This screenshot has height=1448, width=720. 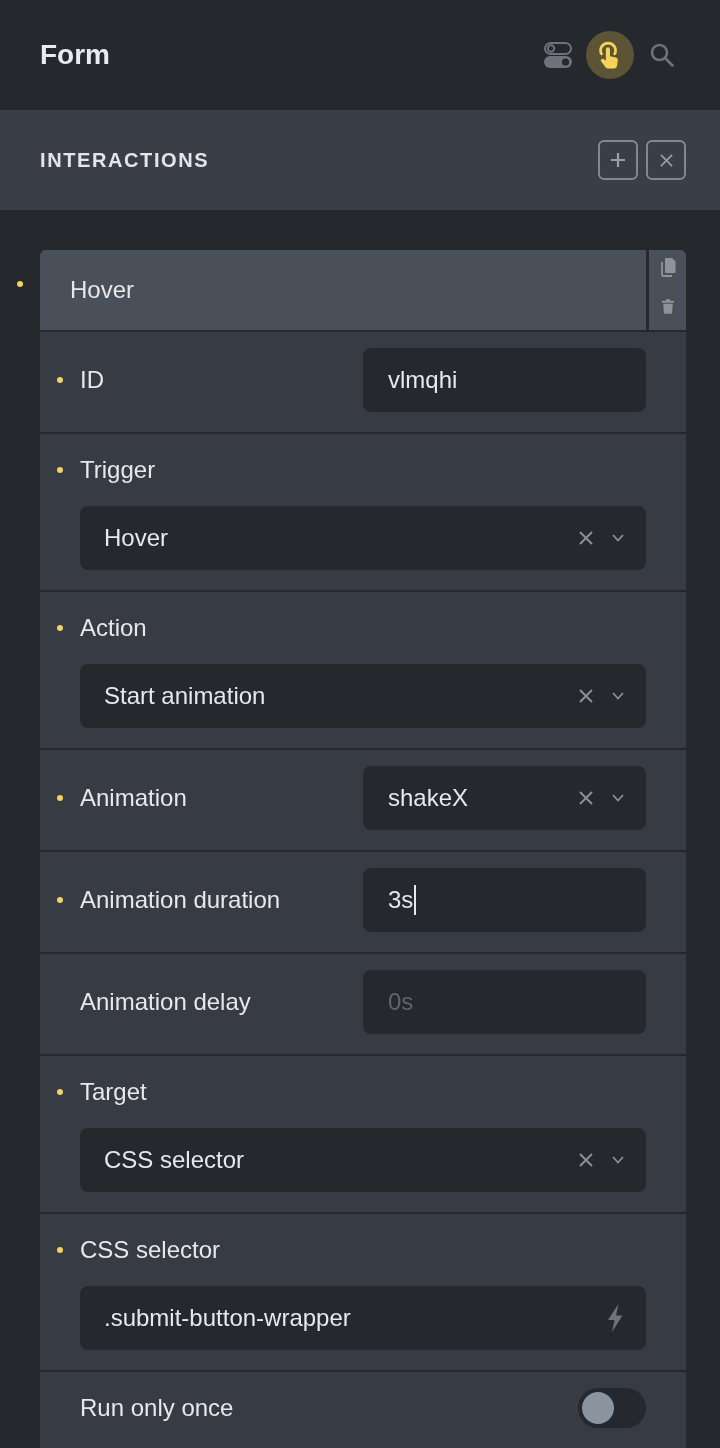 What do you see at coordinates (504, 798) in the screenshot?
I see `select-dropdown: shakeX` at bounding box center [504, 798].